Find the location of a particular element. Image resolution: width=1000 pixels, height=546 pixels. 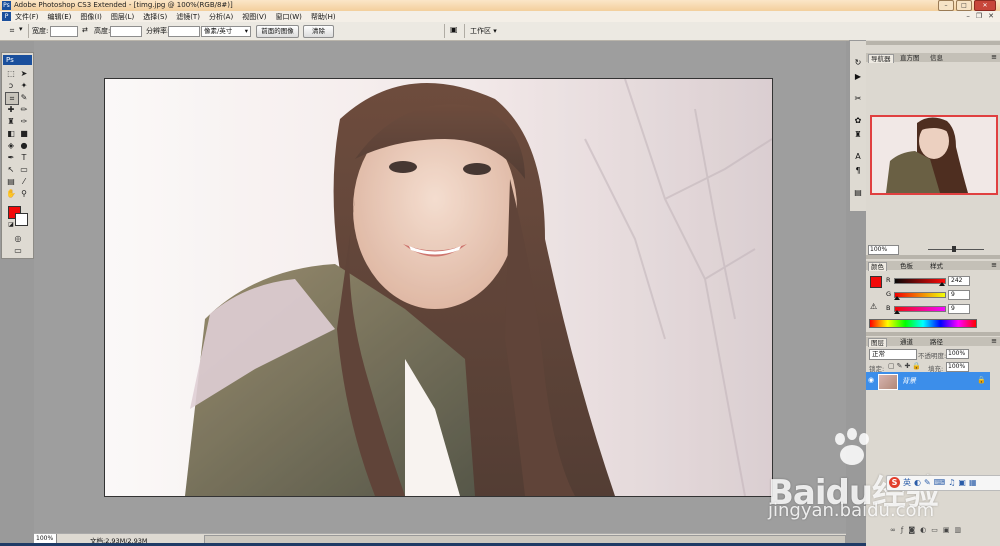

tool-preset-arrow-icon: ▾ is located at coordinates (21, 29).